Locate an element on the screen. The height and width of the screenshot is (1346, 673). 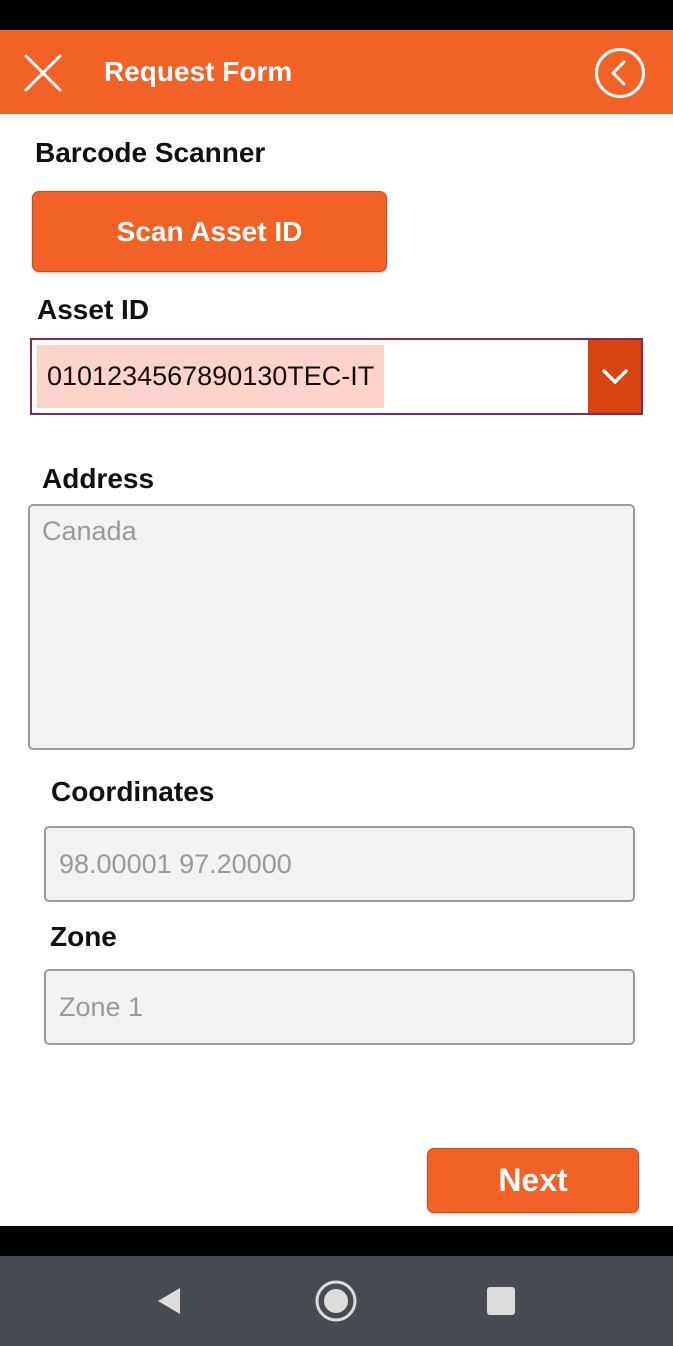
next-button: Next is located at coordinates (533, 1180).